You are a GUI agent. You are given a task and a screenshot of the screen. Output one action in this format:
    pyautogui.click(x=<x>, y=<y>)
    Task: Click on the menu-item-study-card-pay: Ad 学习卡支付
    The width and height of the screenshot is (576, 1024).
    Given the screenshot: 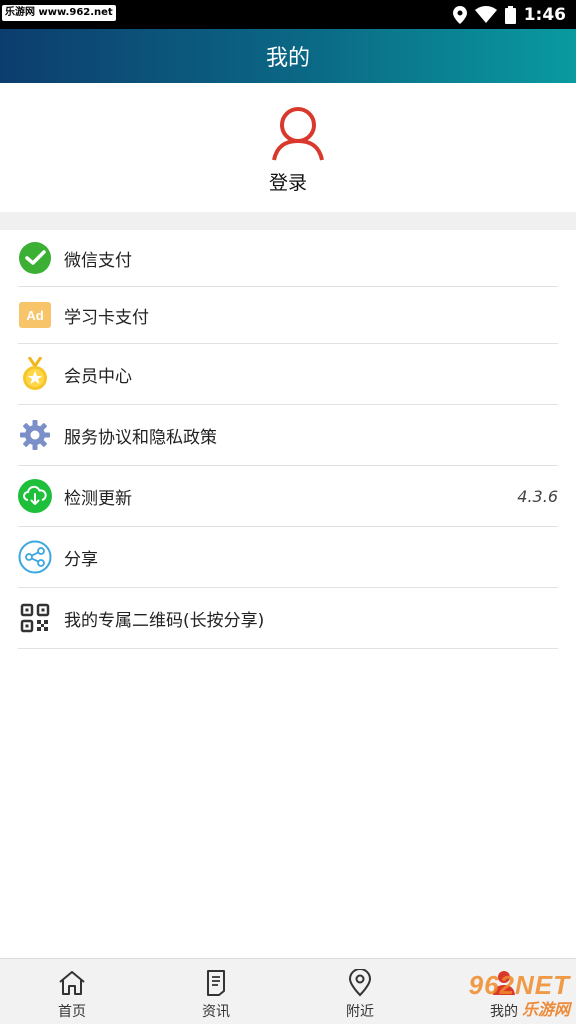 What is the action you would take?
    pyautogui.click(x=288, y=315)
    